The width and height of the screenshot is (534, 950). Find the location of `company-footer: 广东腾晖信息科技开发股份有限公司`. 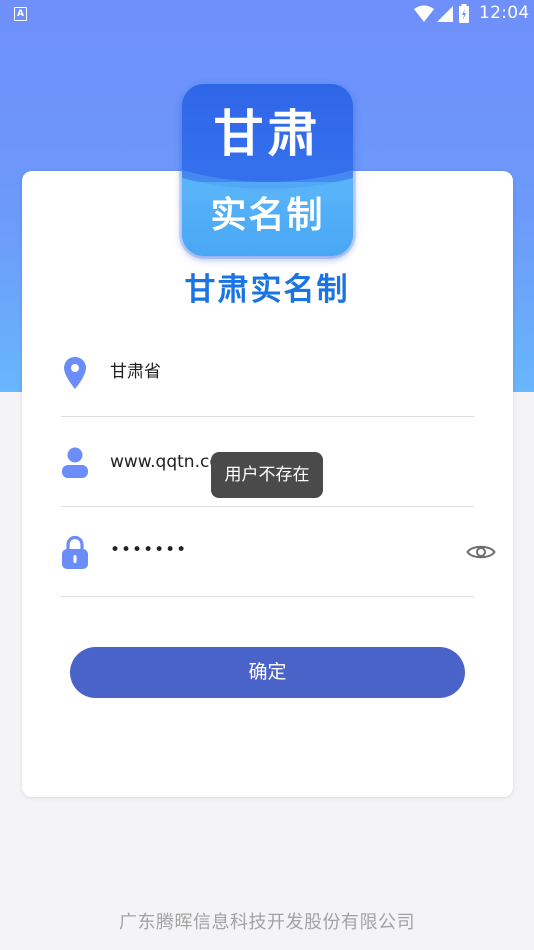

company-footer: 广东腾晖信息科技开发股份有限公司 is located at coordinates (267, 922).